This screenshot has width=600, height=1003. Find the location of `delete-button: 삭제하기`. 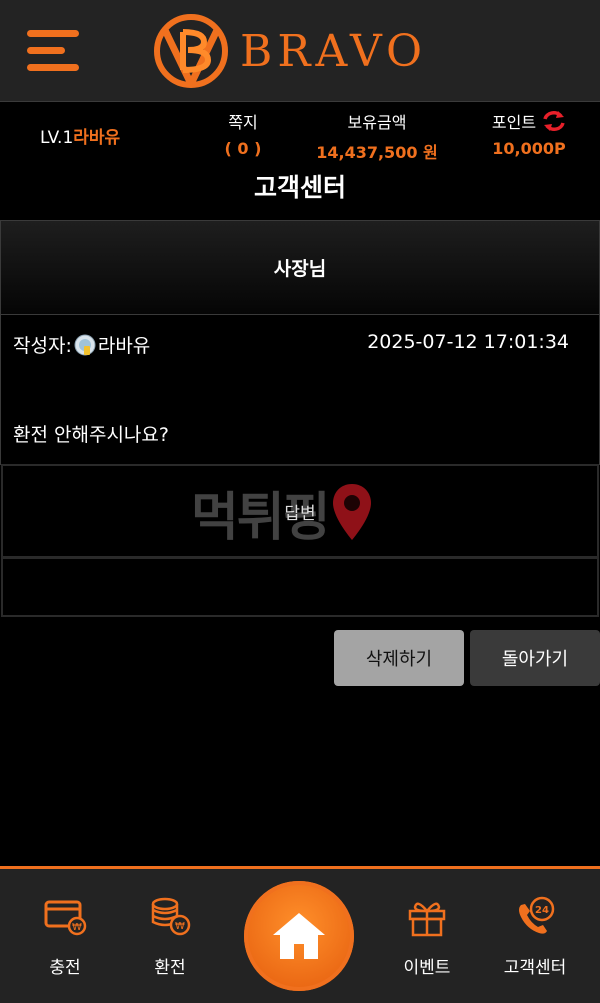

delete-button: 삭제하기 is located at coordinates (399, 658).